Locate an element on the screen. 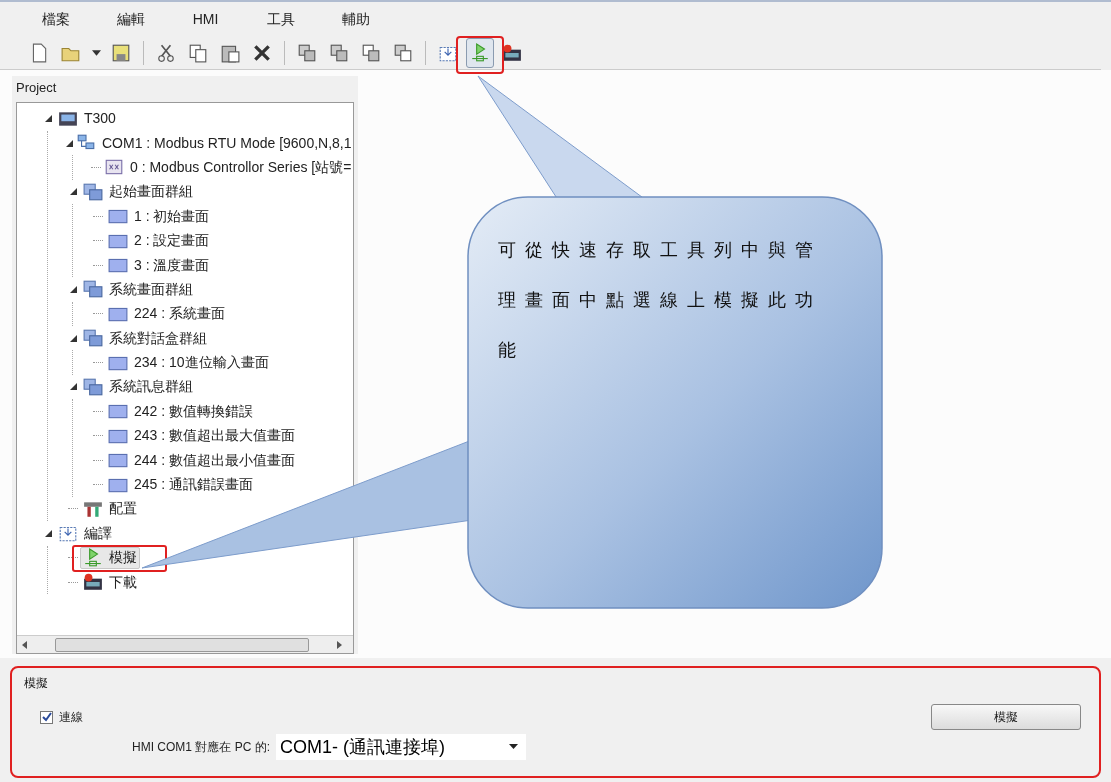 Image resolution: width=1111 pixels, height=782 pixels. tree-item: 下載 is located at coordinates (110, 582).